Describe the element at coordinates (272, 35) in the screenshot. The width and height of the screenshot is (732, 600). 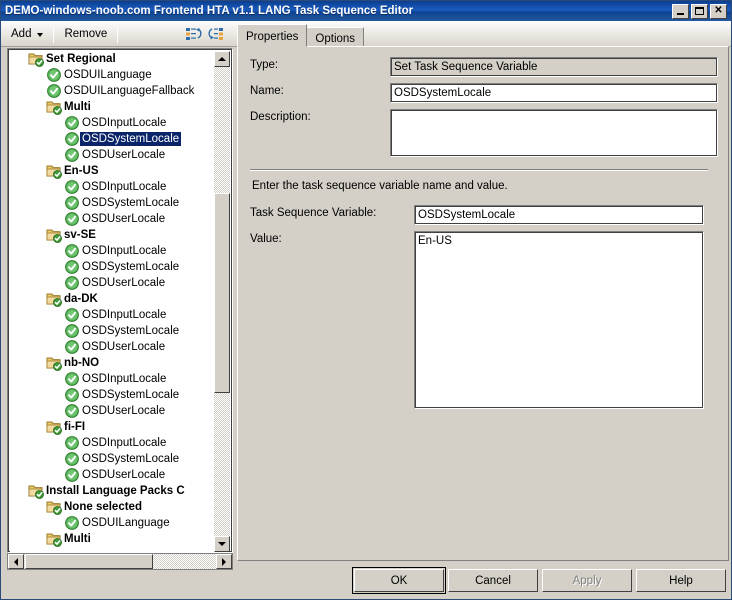
I see `tab-properties: Properties` at that location.